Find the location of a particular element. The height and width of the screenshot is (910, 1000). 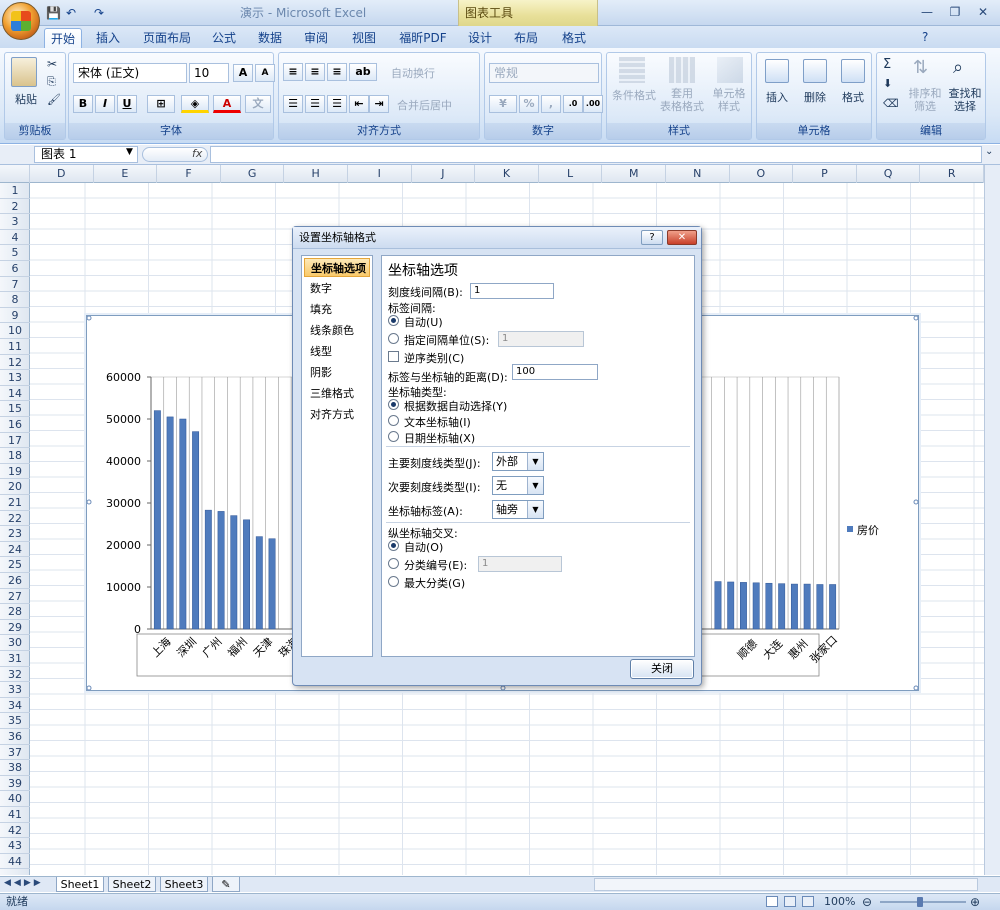

row-header-38: 38 is located at coordinates (15, 768).